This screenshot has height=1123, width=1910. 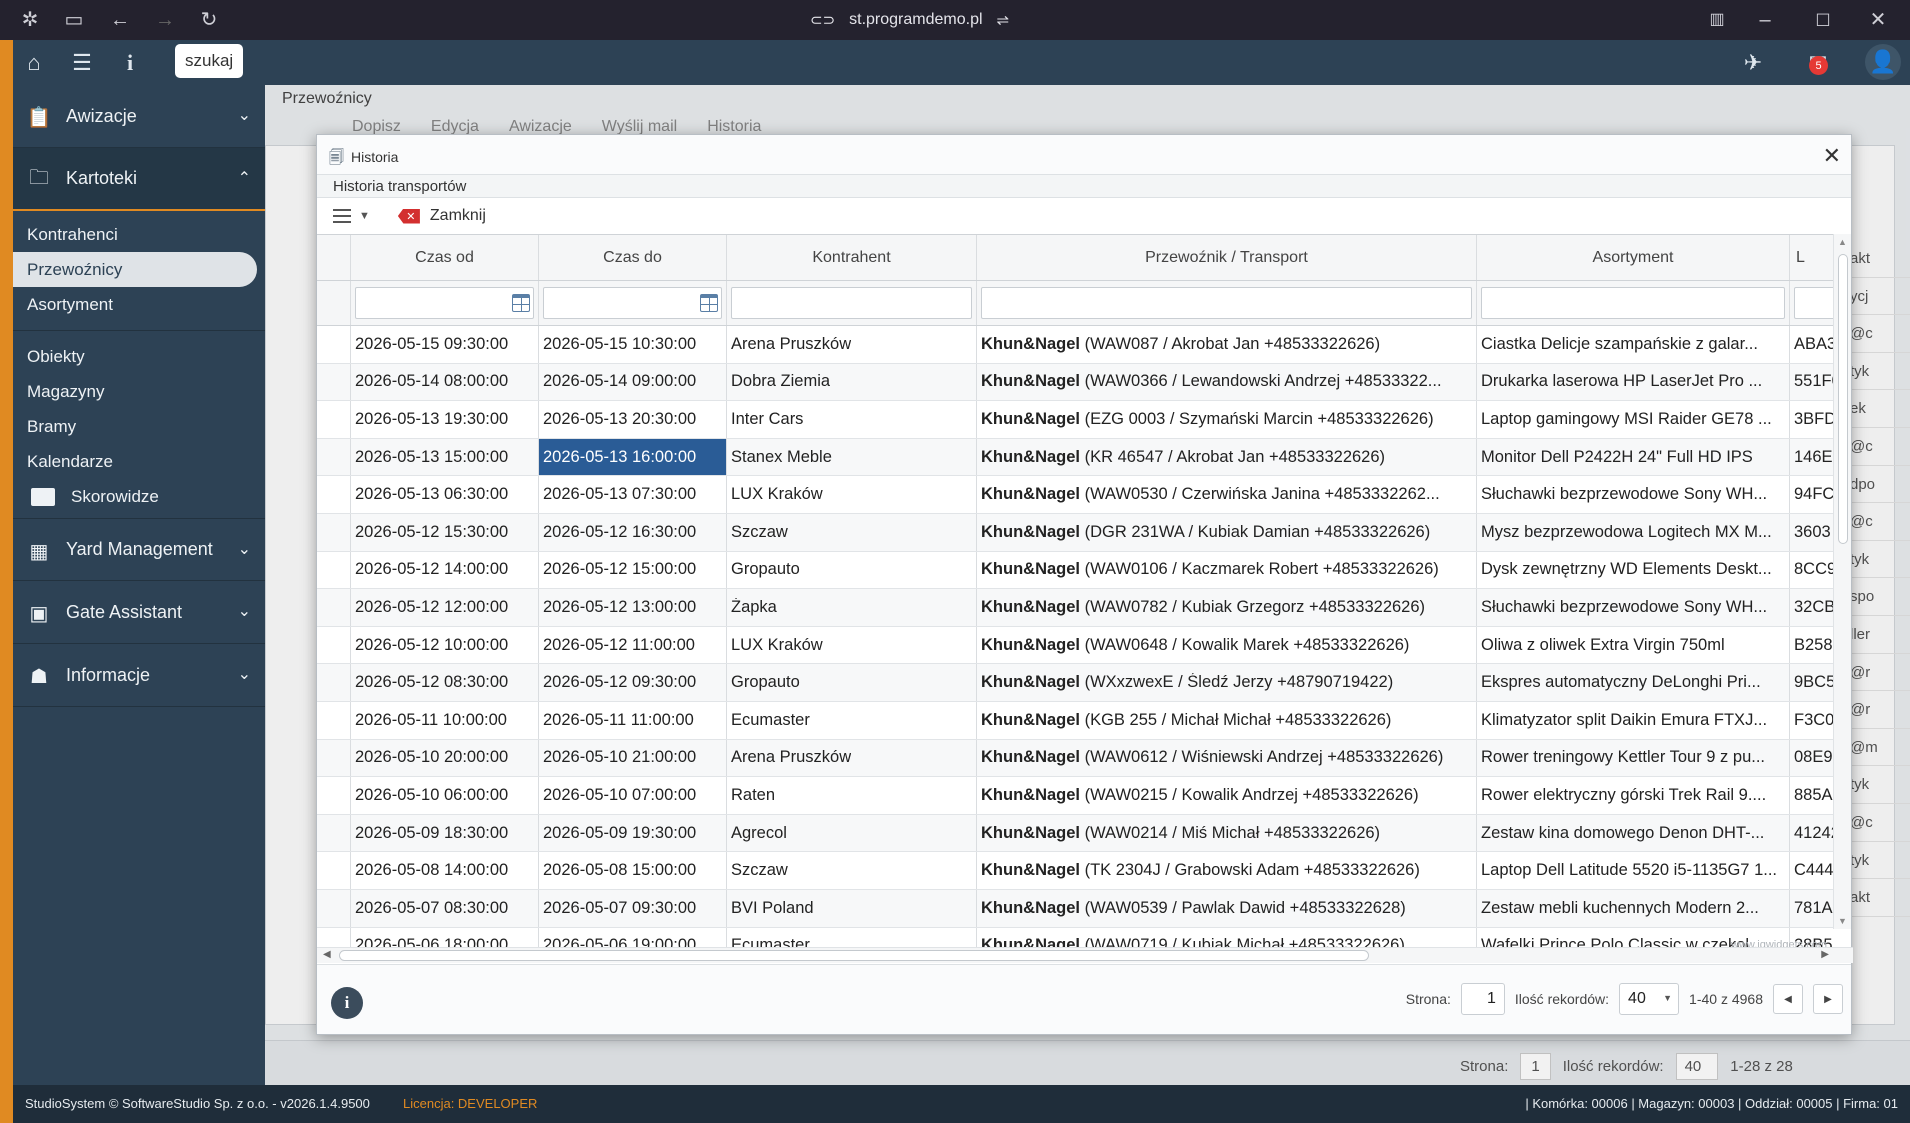 What do you see at coordinates (633, 532) in the screenshot?
I see `cell-czas-do: 2026-05-12 16:30:00` at bounding box center [633, 532].